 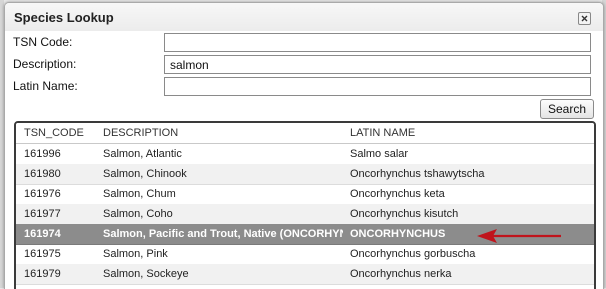 I want to click on tsn-cell: 161996, so click(x=42, y=154).